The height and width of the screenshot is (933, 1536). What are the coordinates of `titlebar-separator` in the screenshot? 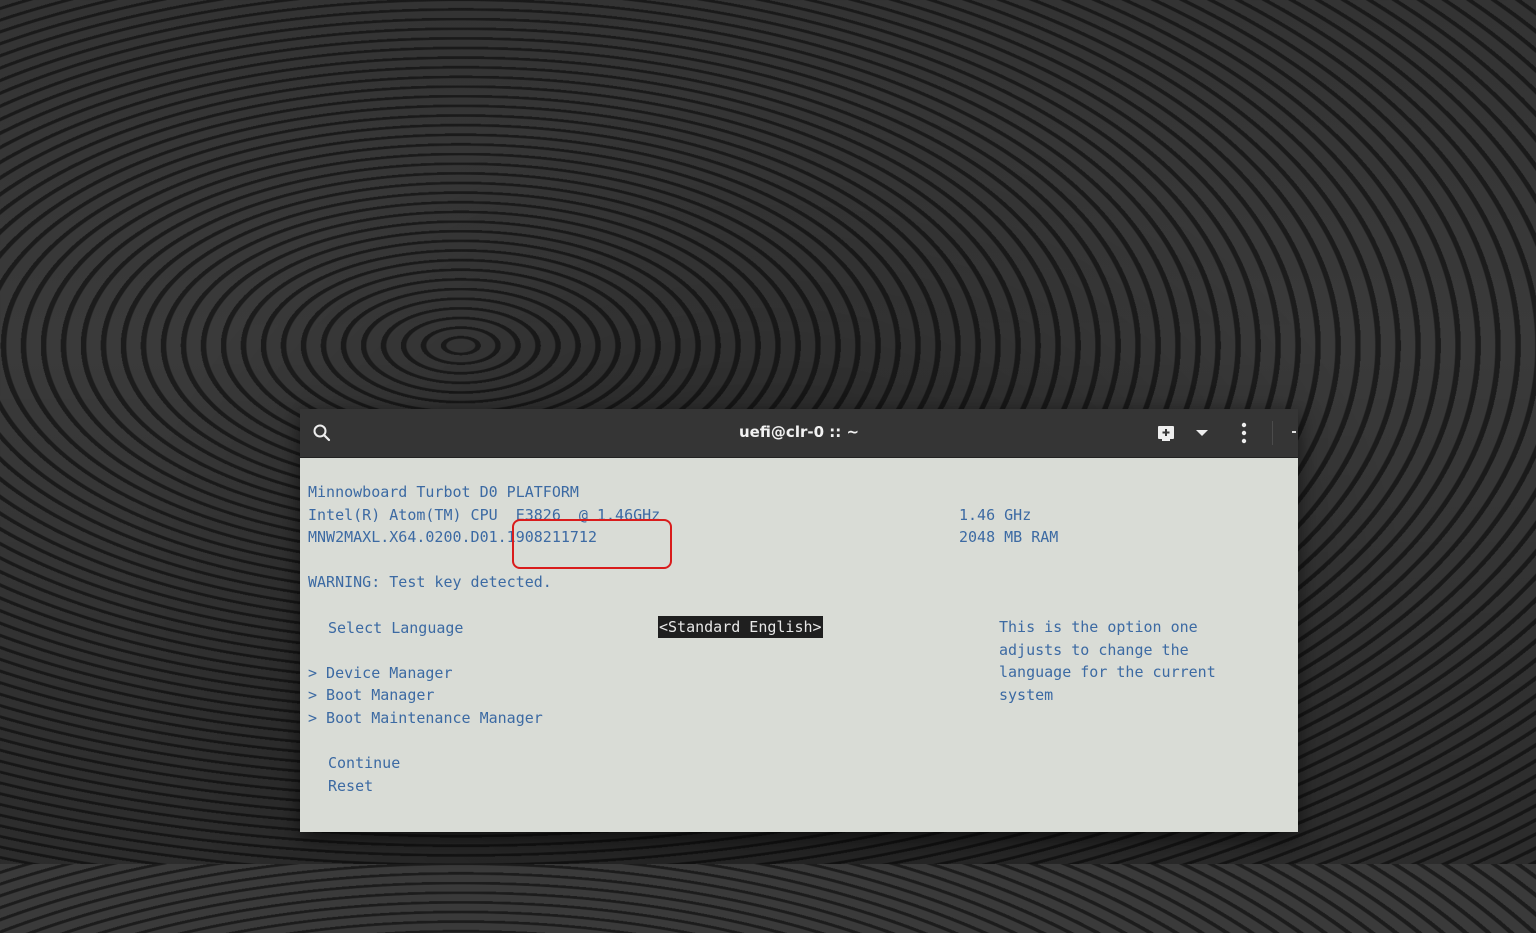 It's located at (1272, 433).